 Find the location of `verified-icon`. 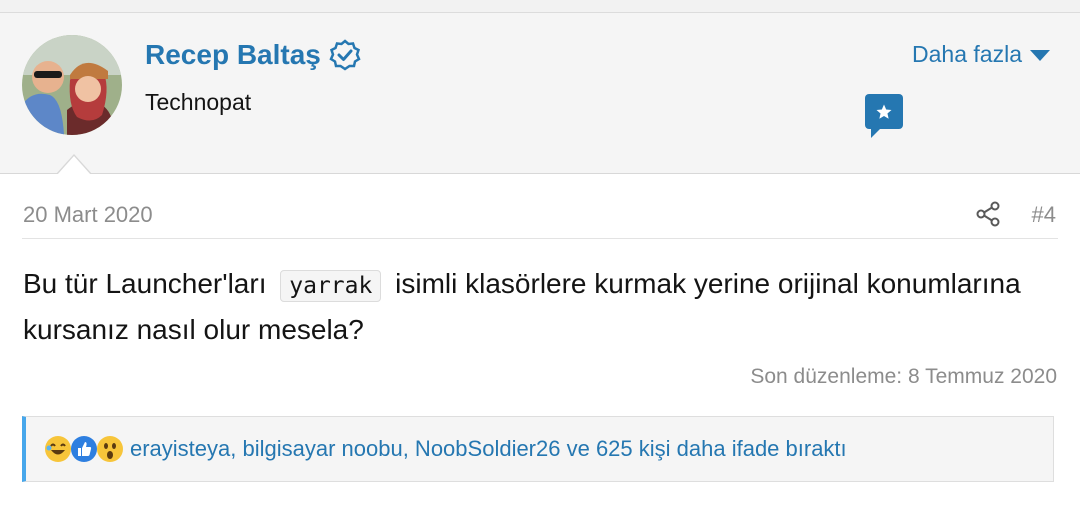

verified-icon is located at coordinates (345, 55).